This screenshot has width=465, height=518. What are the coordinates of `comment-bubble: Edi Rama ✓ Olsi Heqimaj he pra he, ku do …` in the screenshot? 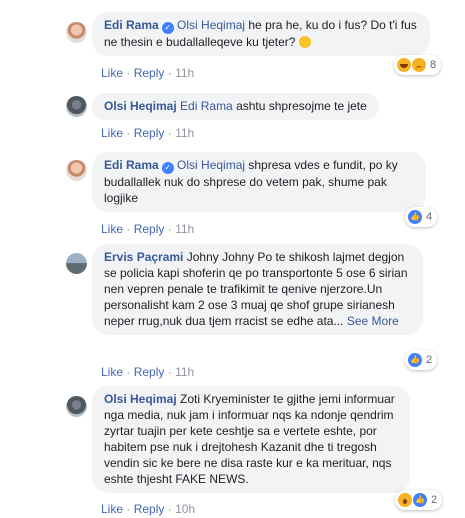 It's located at (261, 34).